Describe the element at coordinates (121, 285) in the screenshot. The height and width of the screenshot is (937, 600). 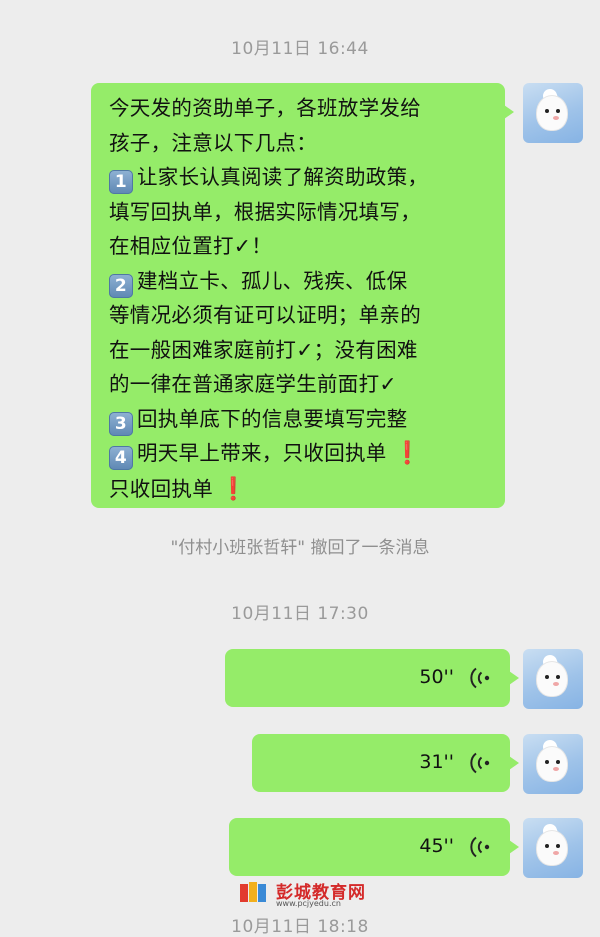
I see `keycap-2-icon: 2` at that location.